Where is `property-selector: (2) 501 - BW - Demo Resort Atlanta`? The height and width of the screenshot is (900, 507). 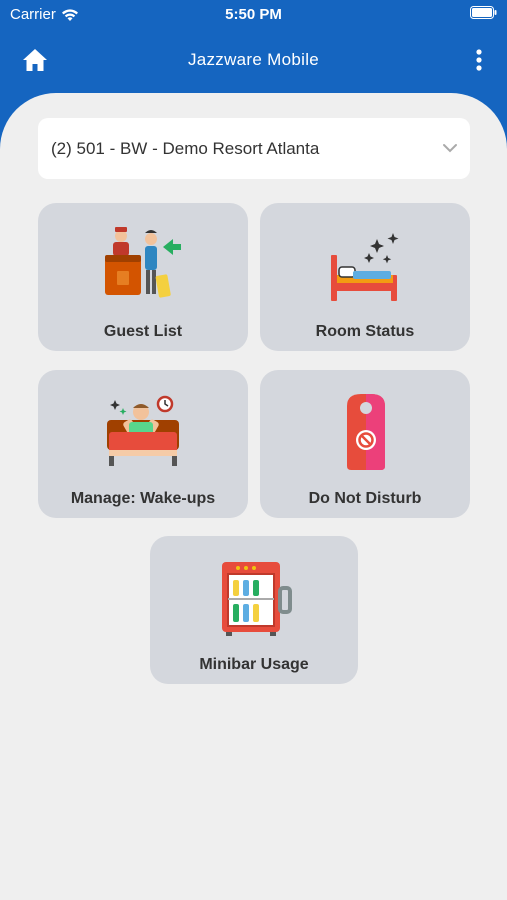 property-selector: (2) 501 - BW - Demo Resort Atlanta is located at coordinates (254, 148).